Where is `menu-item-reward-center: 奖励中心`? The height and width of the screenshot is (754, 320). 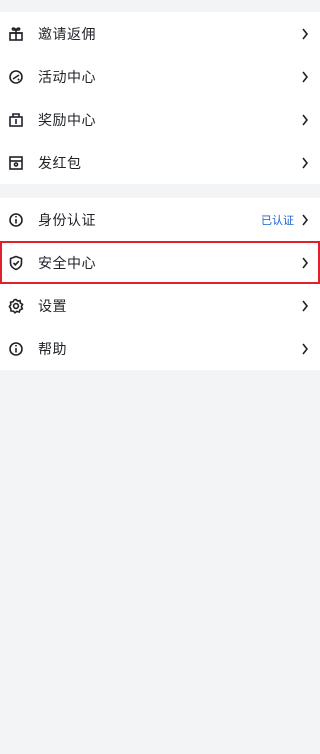 menu-item-reward-center: 奖励中心 is located at coordinates (160, 119).